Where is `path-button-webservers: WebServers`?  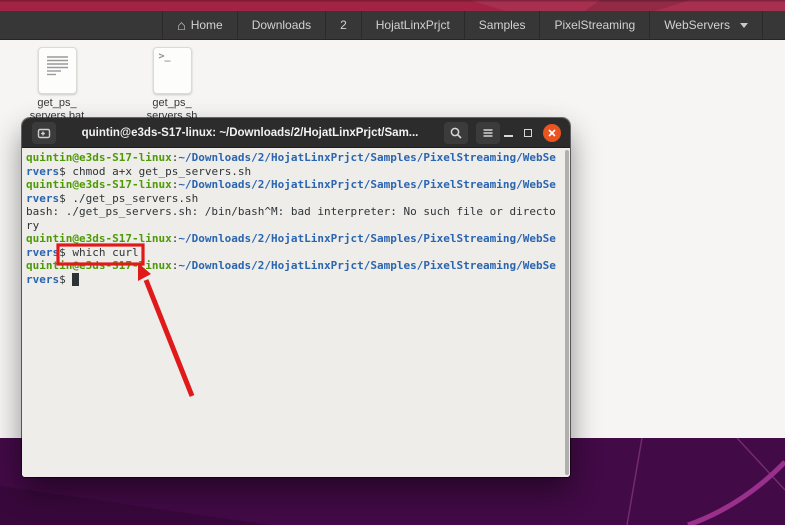
path-button-webservers: WebServers is located at coordinates (706, 25).